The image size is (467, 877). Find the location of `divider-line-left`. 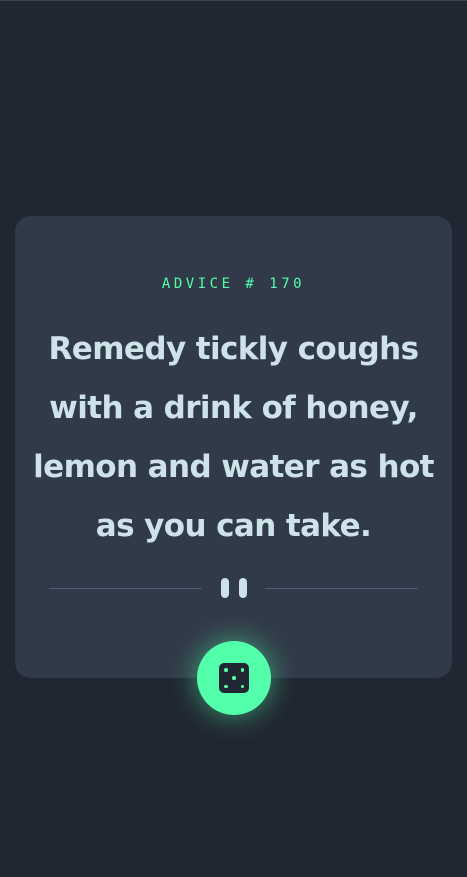

divider-line-left is located at coordinates (125, 588).